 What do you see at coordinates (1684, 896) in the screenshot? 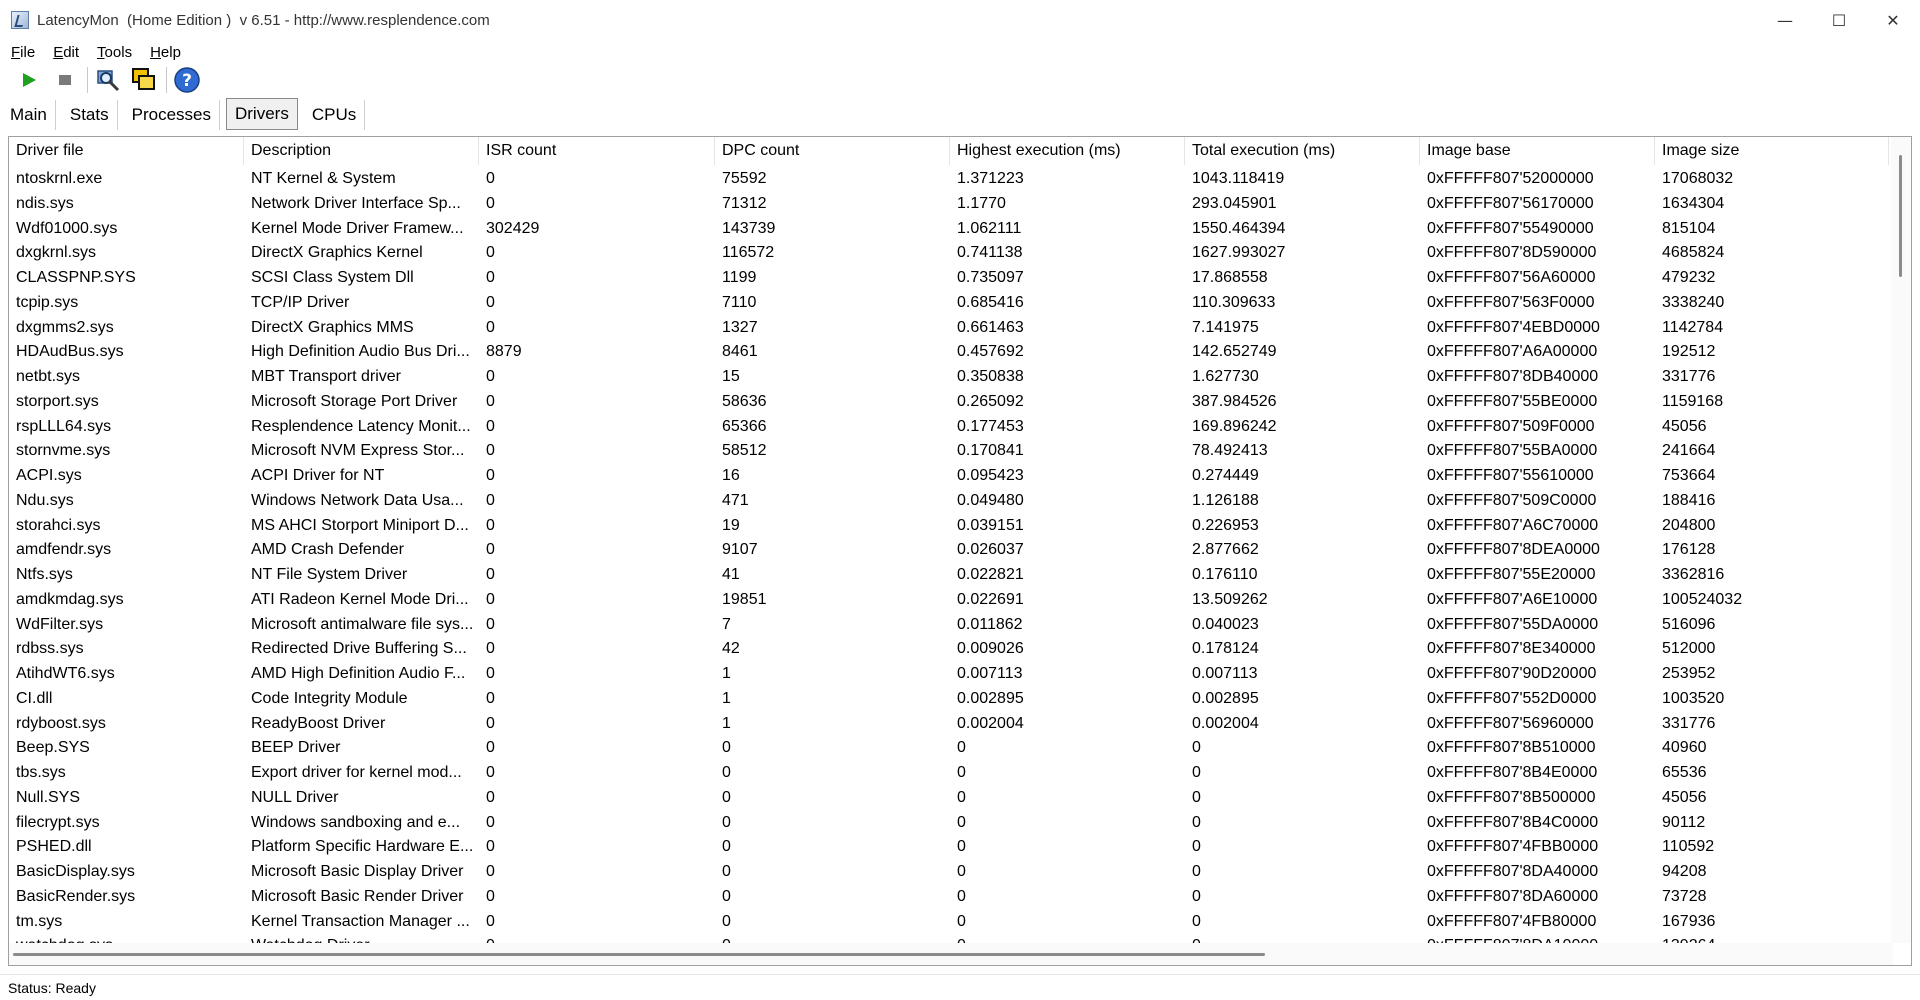
I see `image-size-cell: 73728` at bounding box center [1684, 896].